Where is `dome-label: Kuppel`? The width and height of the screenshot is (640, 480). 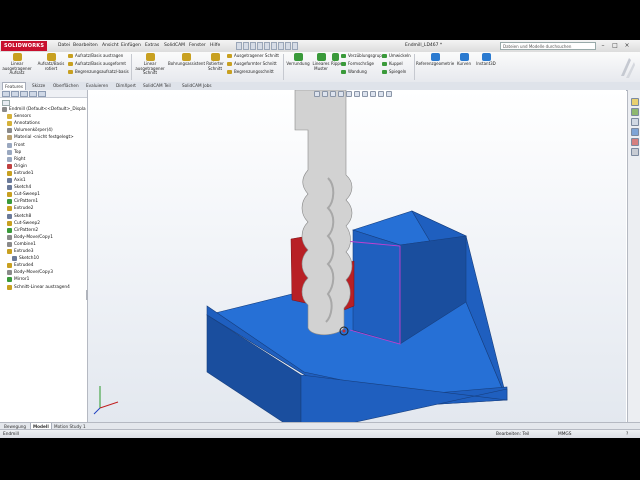
dome-label: Kuppel is located at coordinates (396, 63).